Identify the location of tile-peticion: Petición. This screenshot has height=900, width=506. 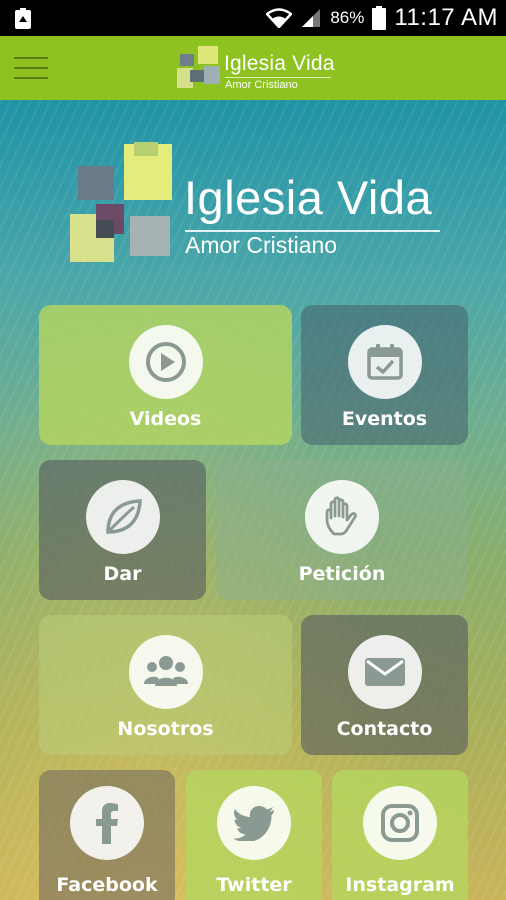
(342, 530).